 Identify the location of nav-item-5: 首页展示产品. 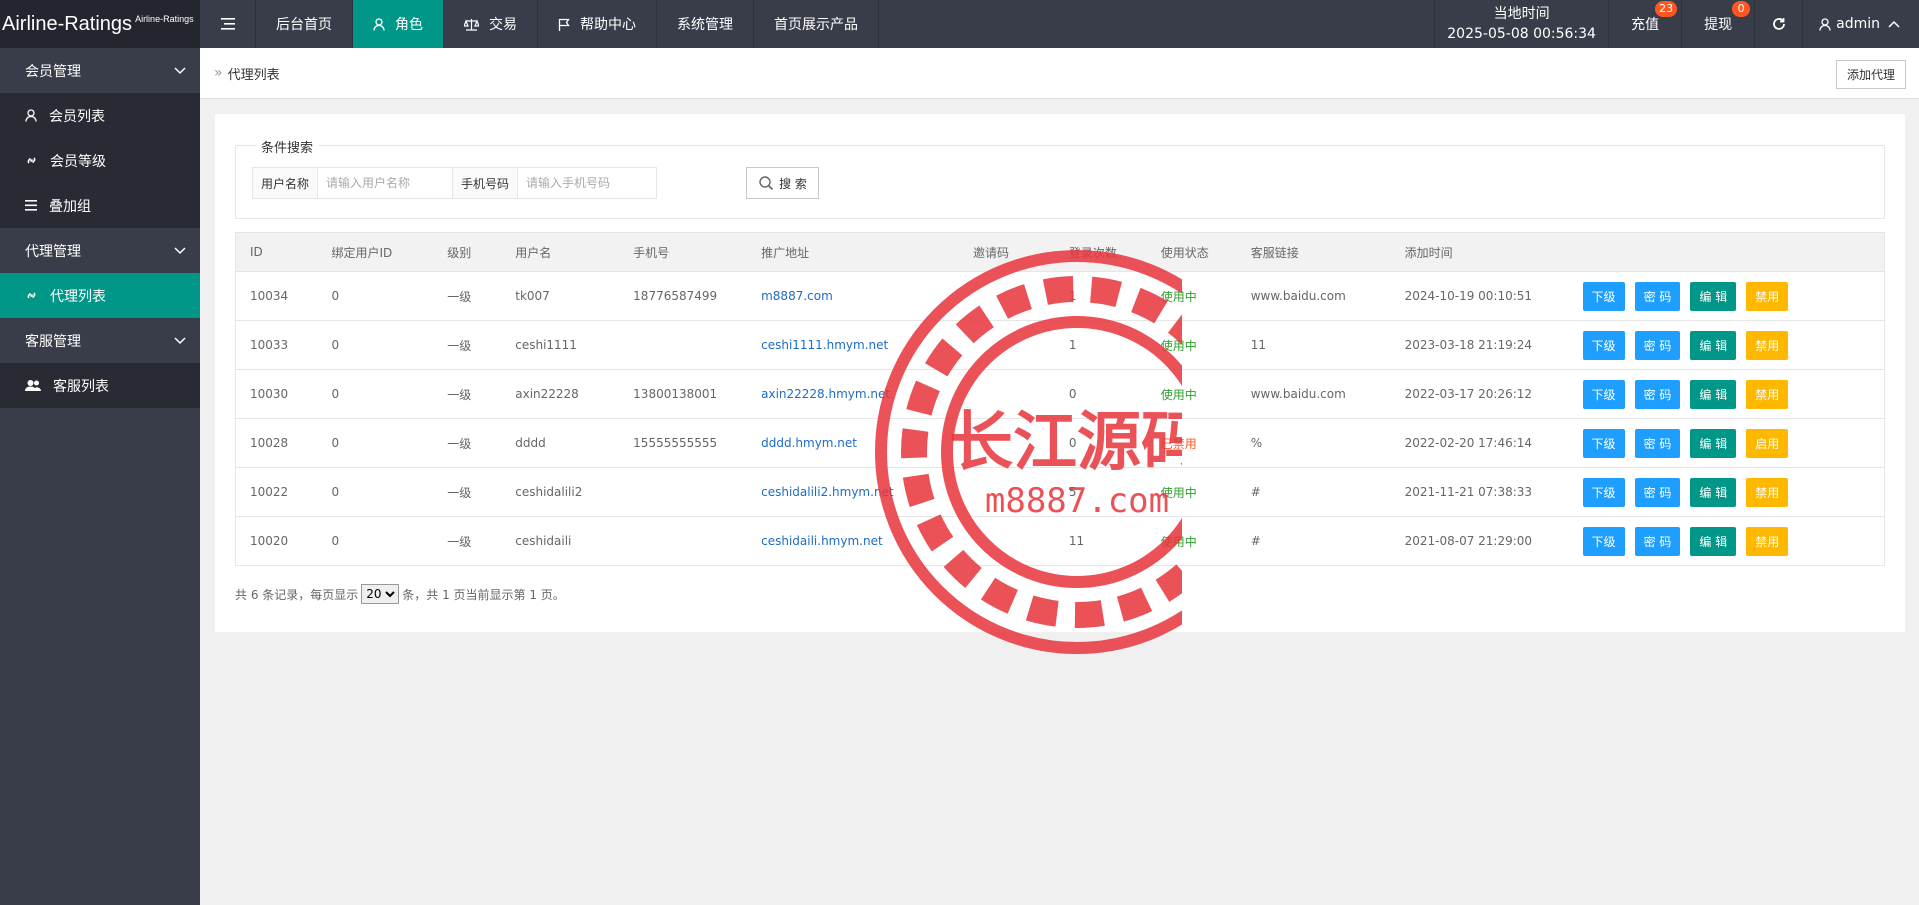
(816, 24).